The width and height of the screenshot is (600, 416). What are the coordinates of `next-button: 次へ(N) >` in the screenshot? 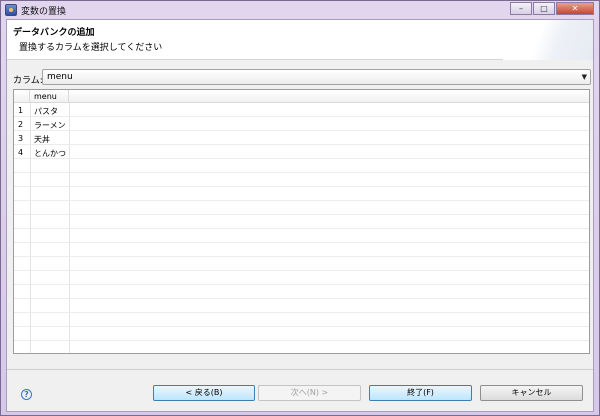 It's located at (309, 393).